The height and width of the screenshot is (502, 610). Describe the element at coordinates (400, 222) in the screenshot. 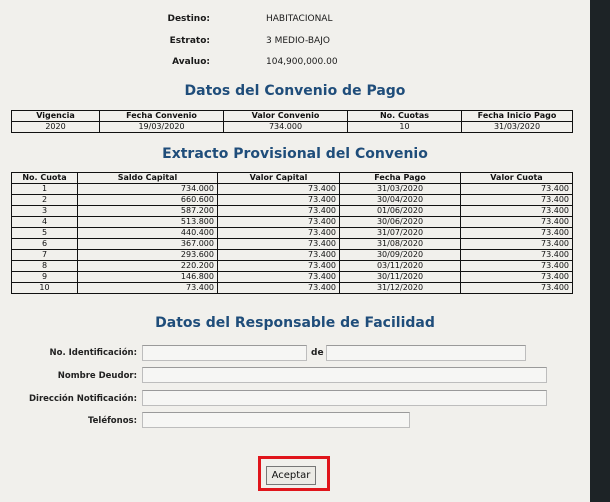

I see `cell: 30/06/2020` at that location.